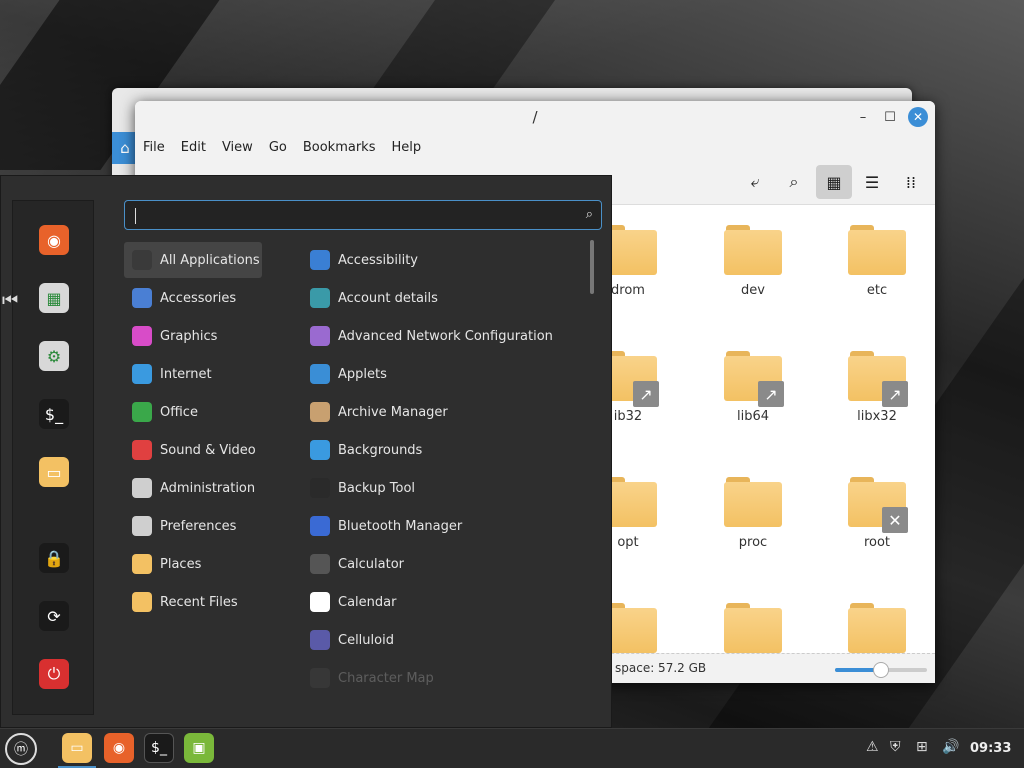 This screenshot has height=768, width=1024. I want to click on archive-icon, so click(320, 412).